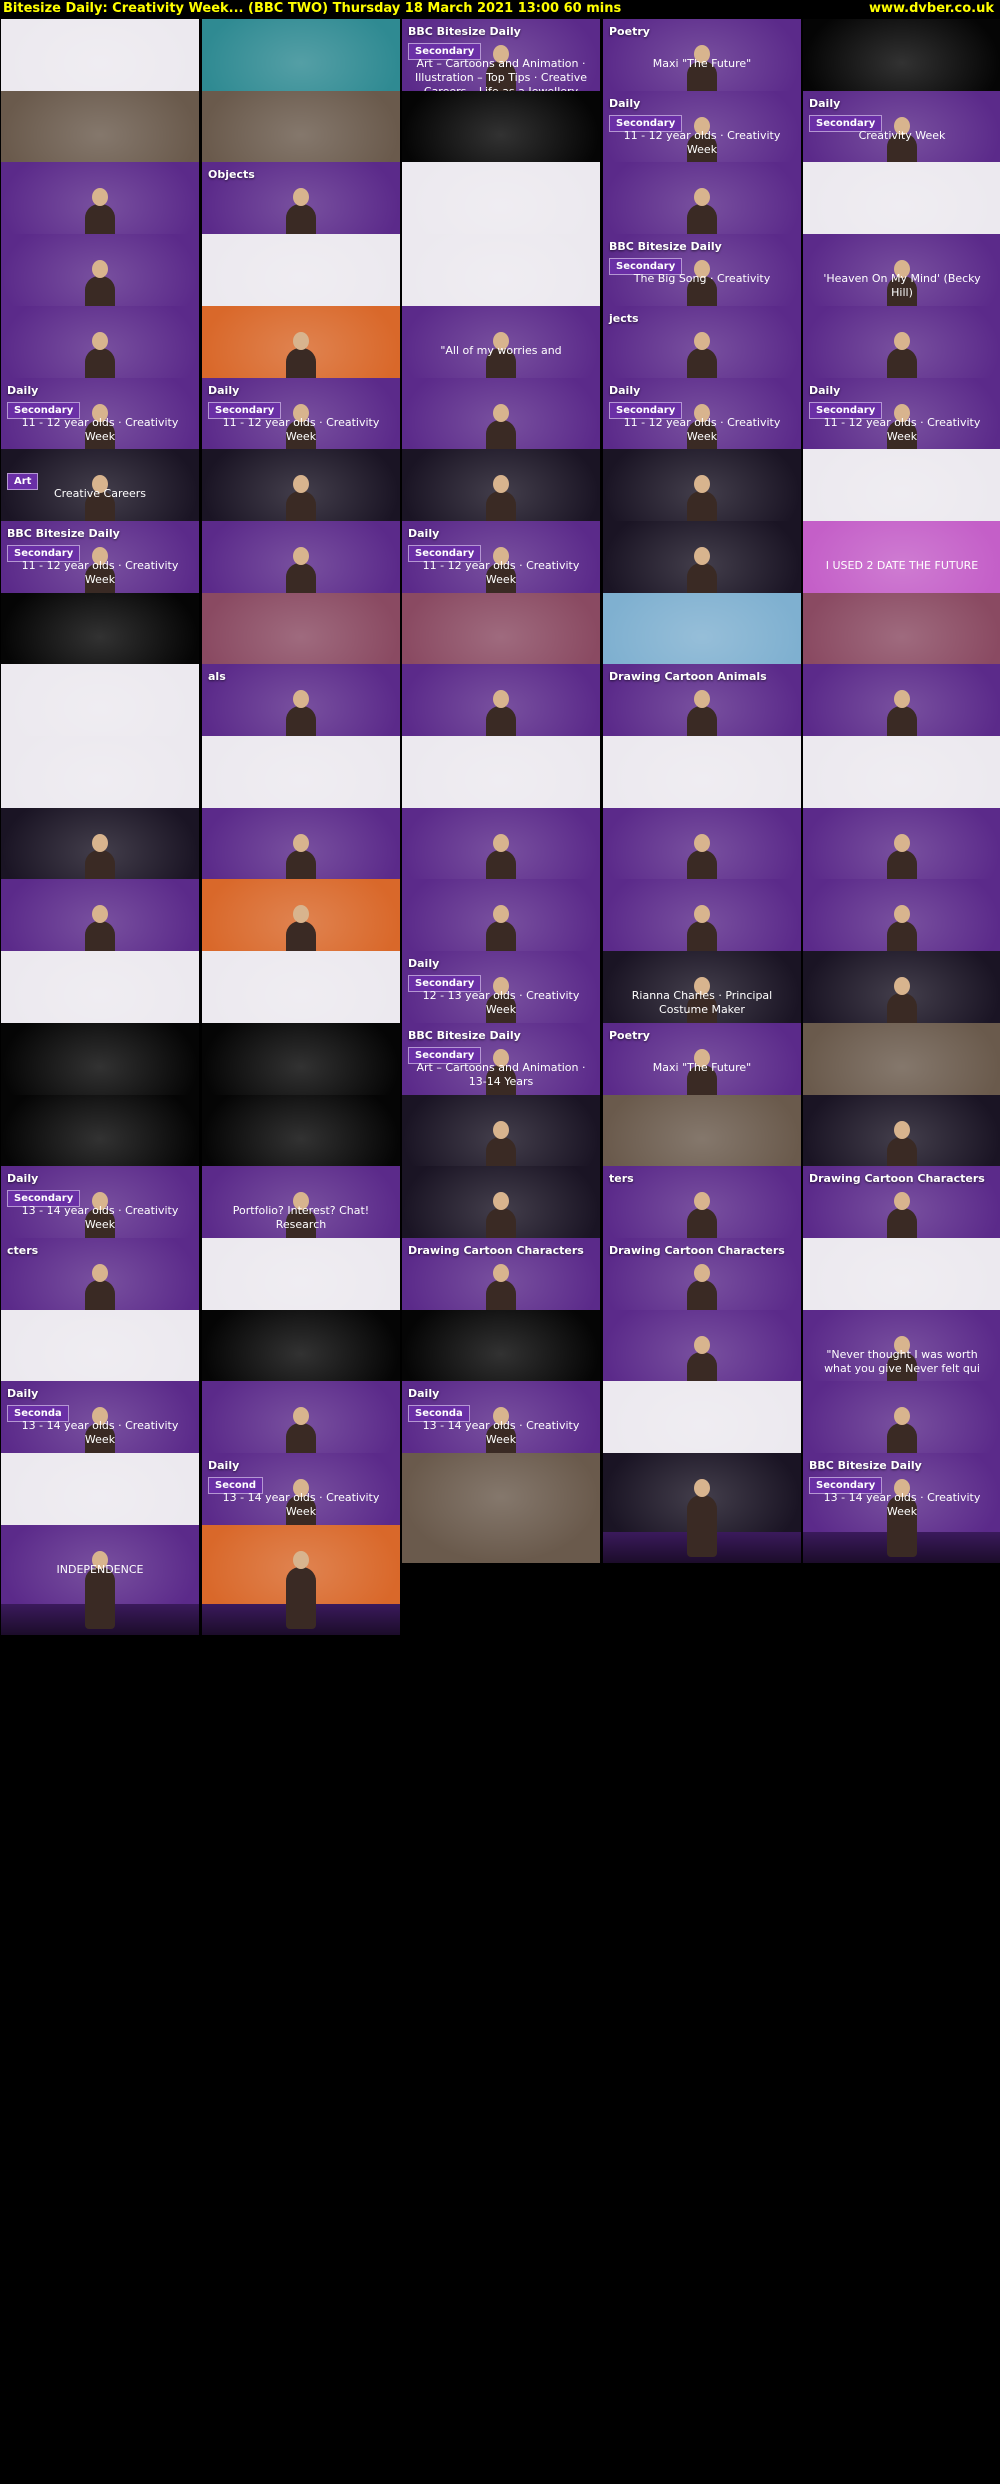 The height and width of the screenshot is (2484, 1000). What do you see at coordinates (231, 174) in the screenshot?
I see `frame-caption: Objects` at bounding box center [231, 174].